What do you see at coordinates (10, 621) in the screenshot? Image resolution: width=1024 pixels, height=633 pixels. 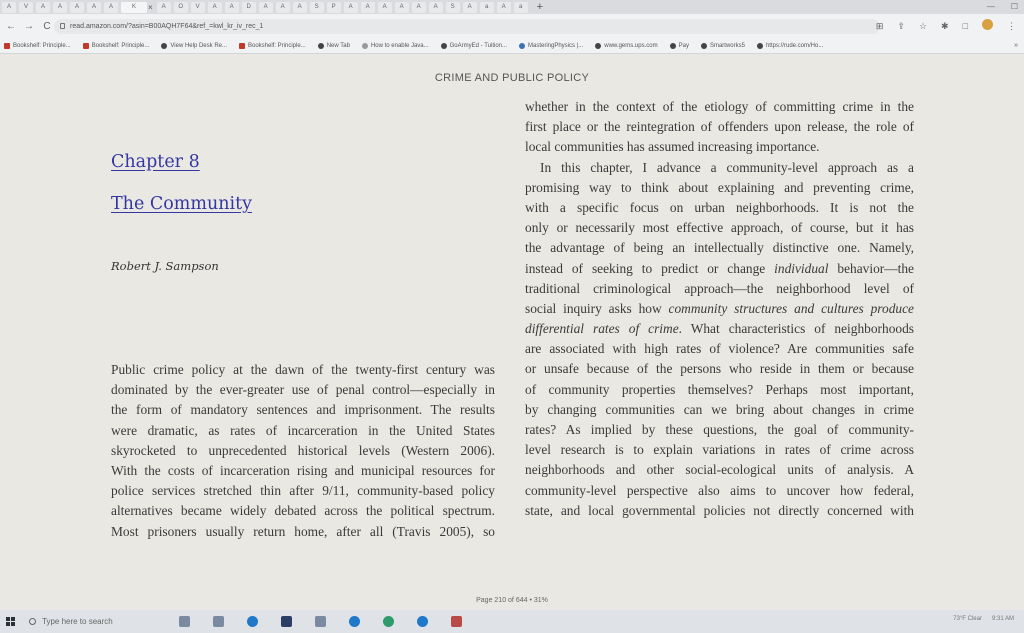 I see `windows-start-icon` at bounding box center [10, 621].